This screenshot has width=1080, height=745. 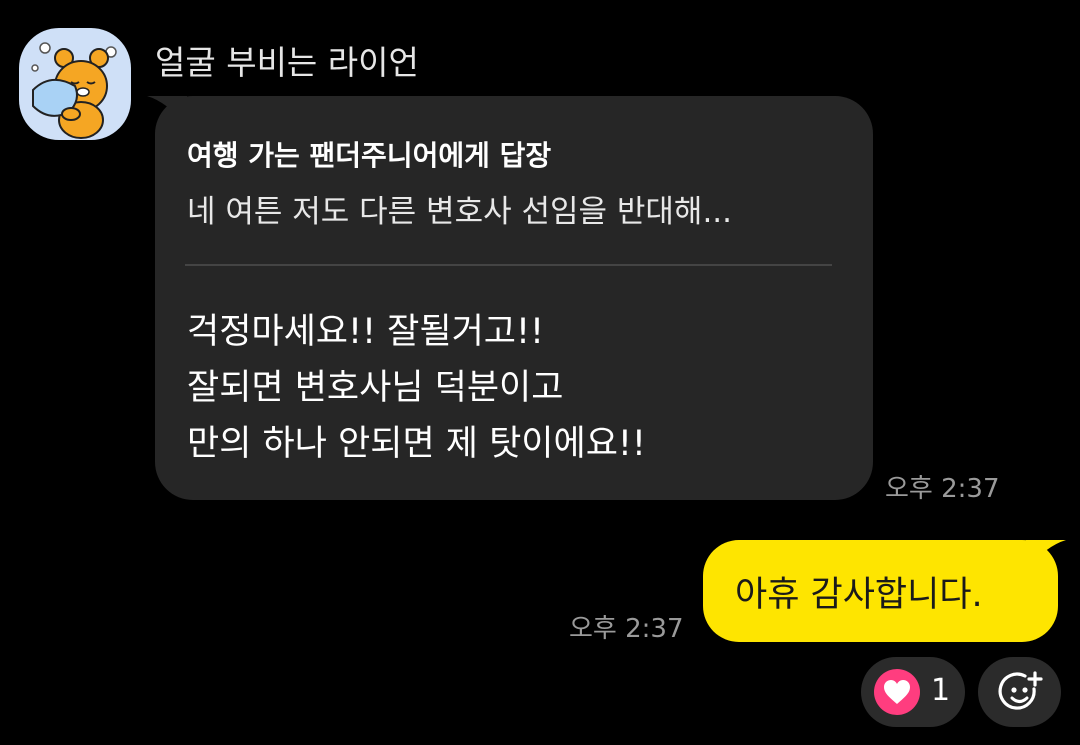 I want to click on sender-avatar, so click(x=75, y=84).